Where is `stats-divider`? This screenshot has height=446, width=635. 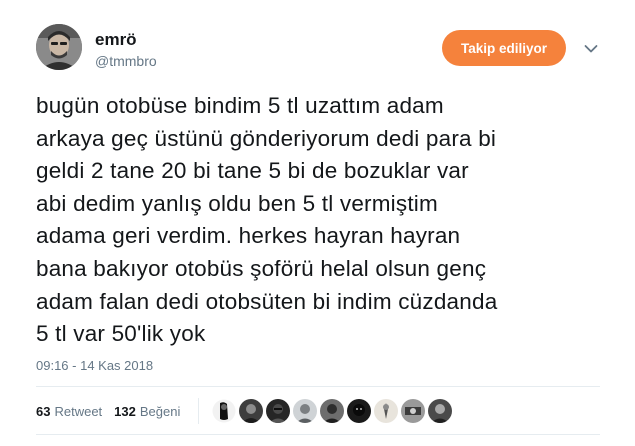
stats-divider is located at coordinates (198, 411).